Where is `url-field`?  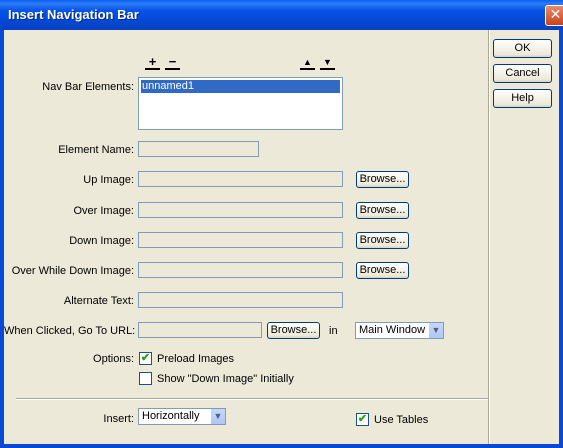 url-field is located at coordinates (200, 330).